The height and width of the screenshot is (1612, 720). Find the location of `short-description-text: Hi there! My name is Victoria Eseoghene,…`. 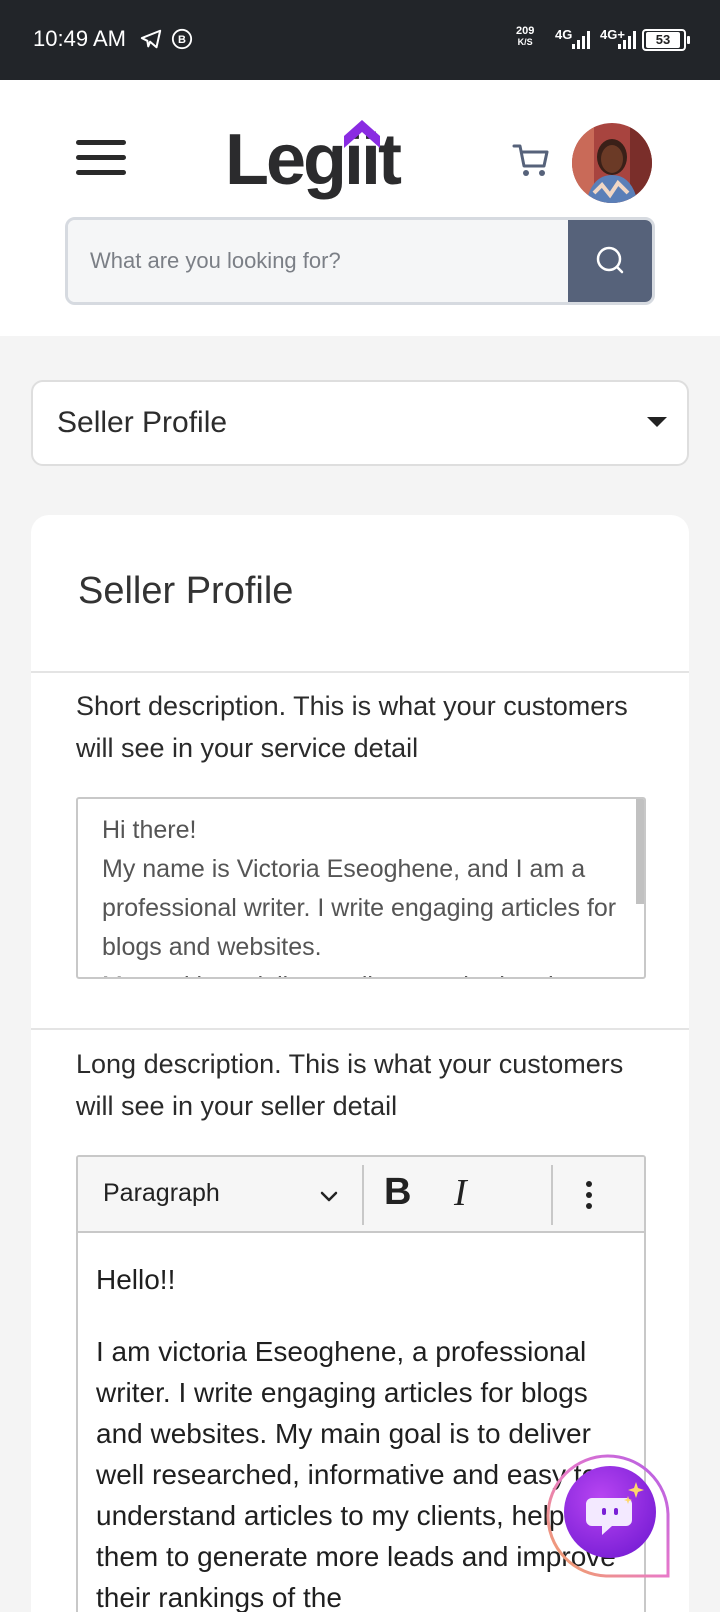

short-description-text: Hi there! My name is Victoria Eseoghene,… is located at coordinates (359, 896).